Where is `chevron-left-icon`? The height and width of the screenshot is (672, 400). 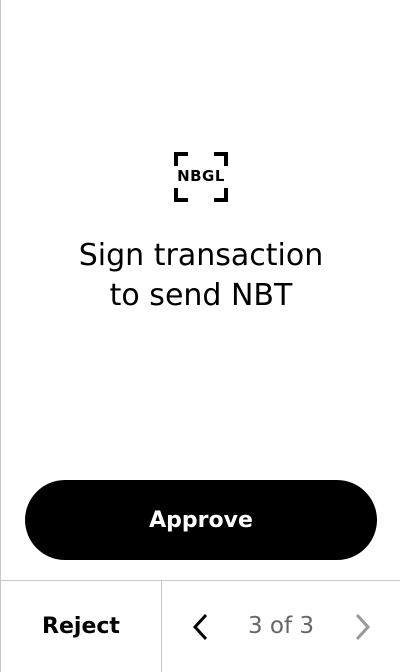 chevron-left-icon is located at coordinates (200, 627).